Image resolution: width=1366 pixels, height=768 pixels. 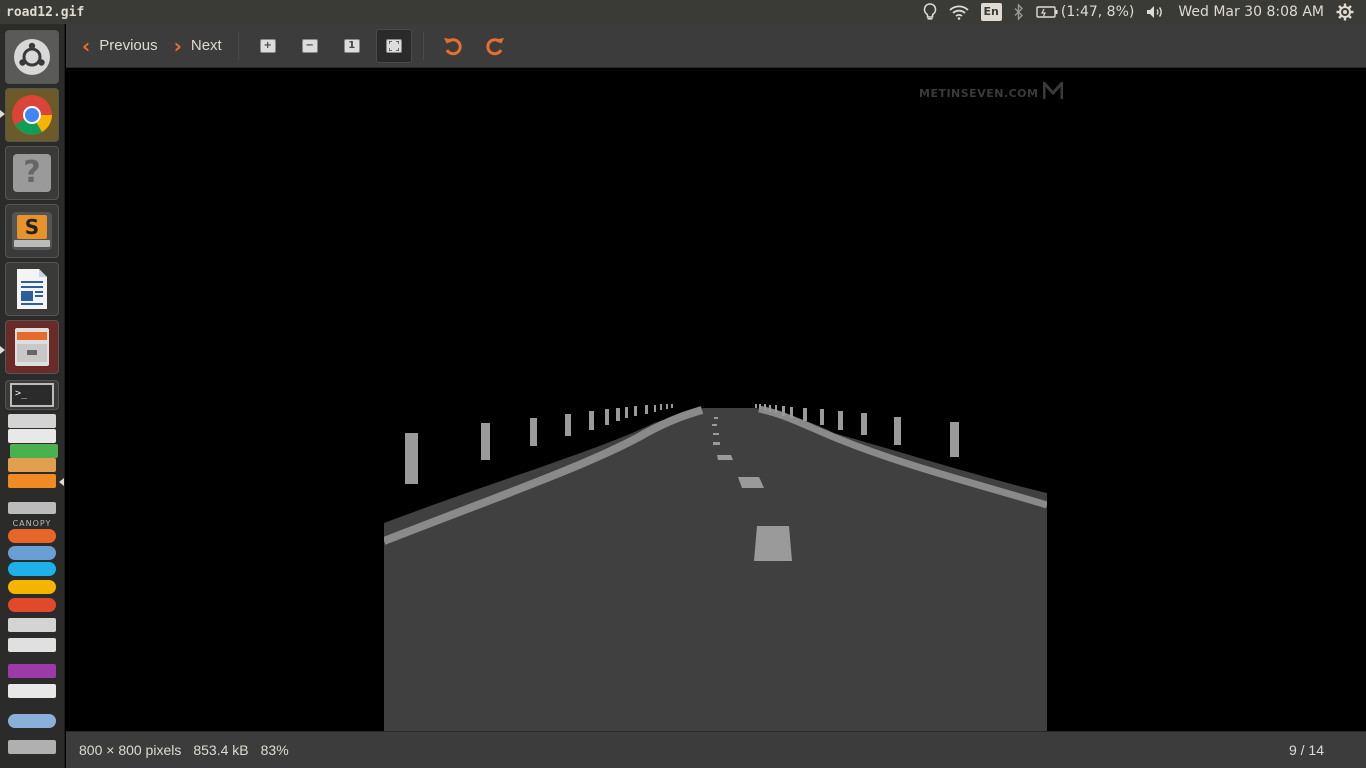 What do you see at coordinates (991, 12) in the screenshot?
I see `keyboard-layout-indicator: En` at bounding box center [991, 12].